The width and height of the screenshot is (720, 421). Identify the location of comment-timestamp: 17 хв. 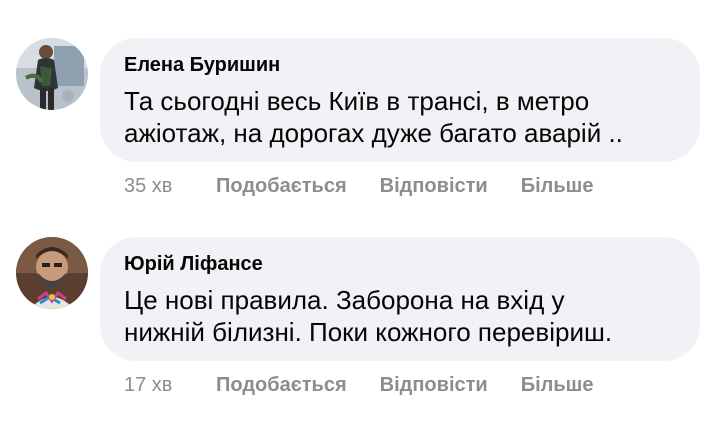
(170, 385).